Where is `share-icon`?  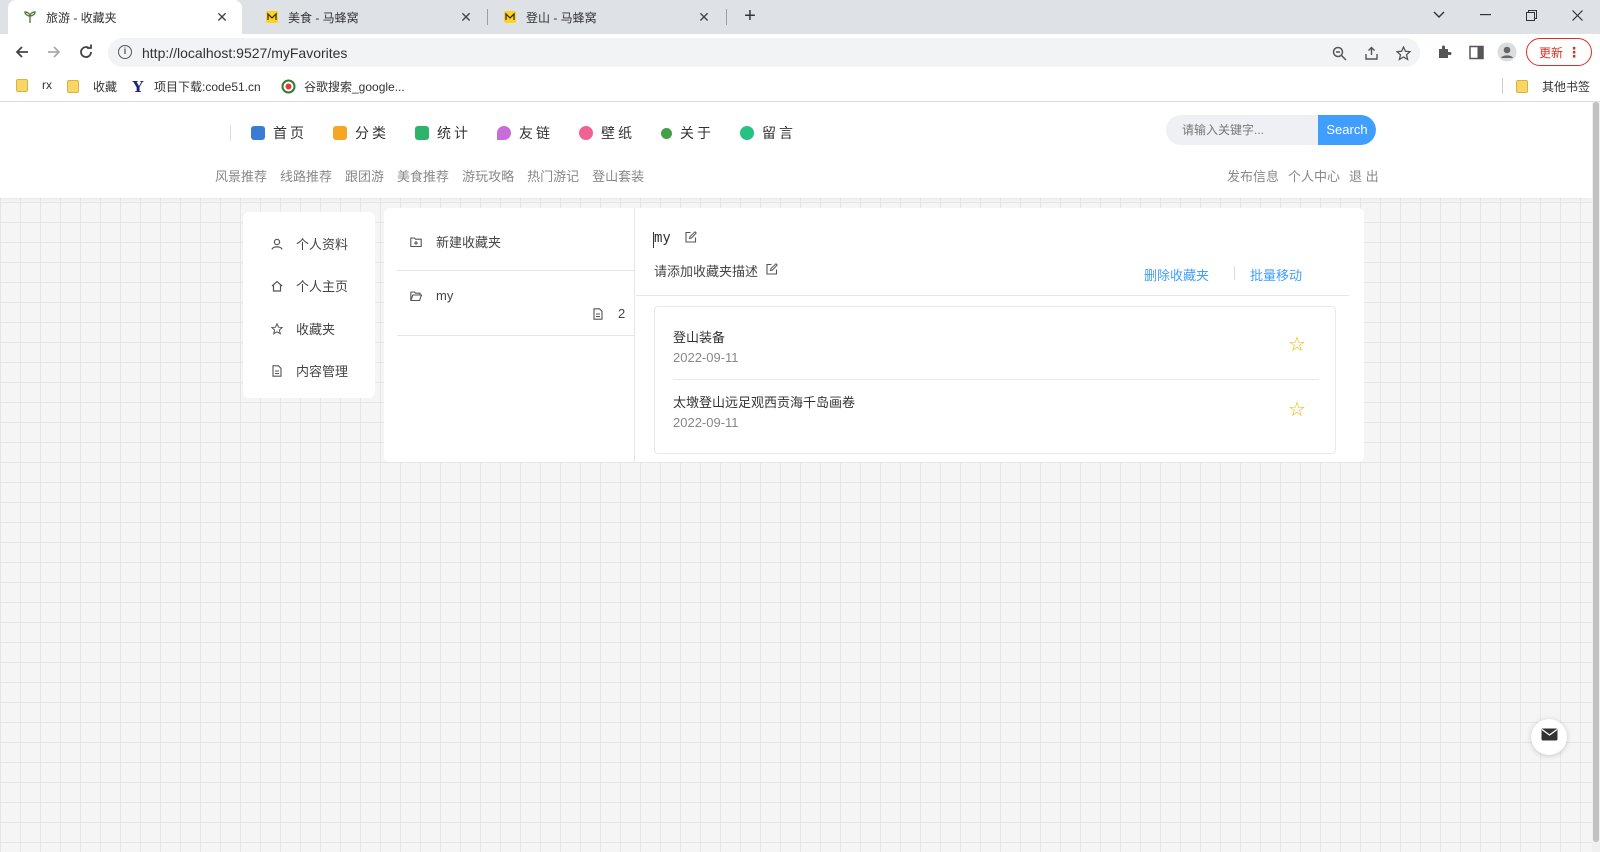
share-icon is located at coordinates (1371, 53).